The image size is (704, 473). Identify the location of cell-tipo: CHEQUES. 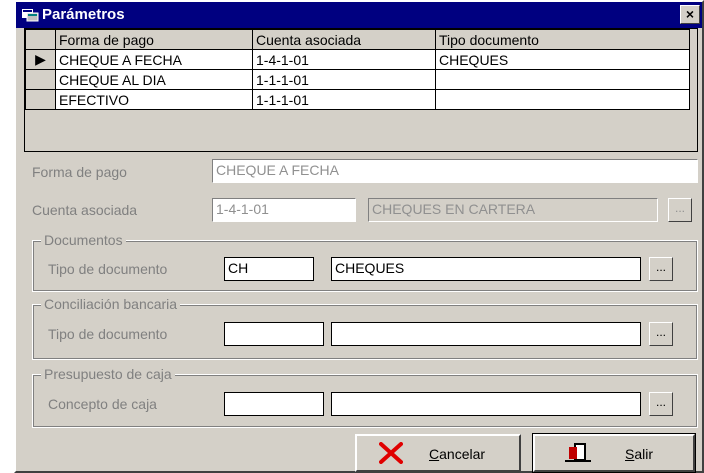
(562, 59).